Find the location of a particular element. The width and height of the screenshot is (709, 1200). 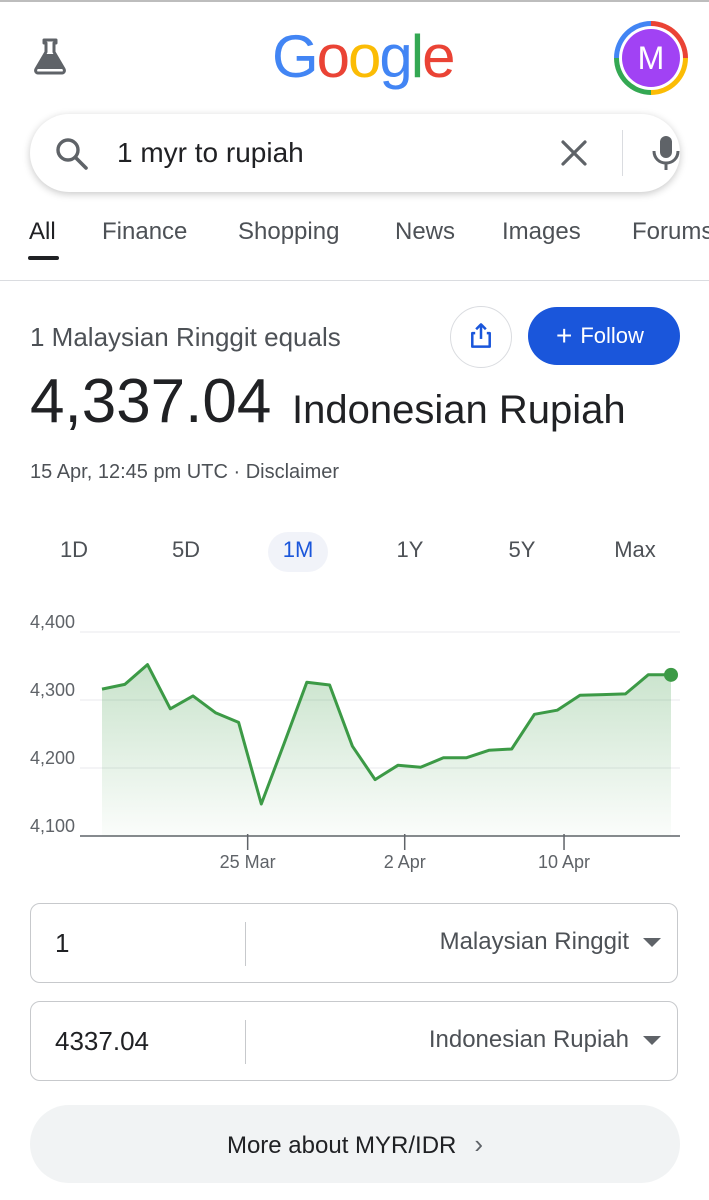

tab-shopping: Shopping is located at coordinates (288, 232).